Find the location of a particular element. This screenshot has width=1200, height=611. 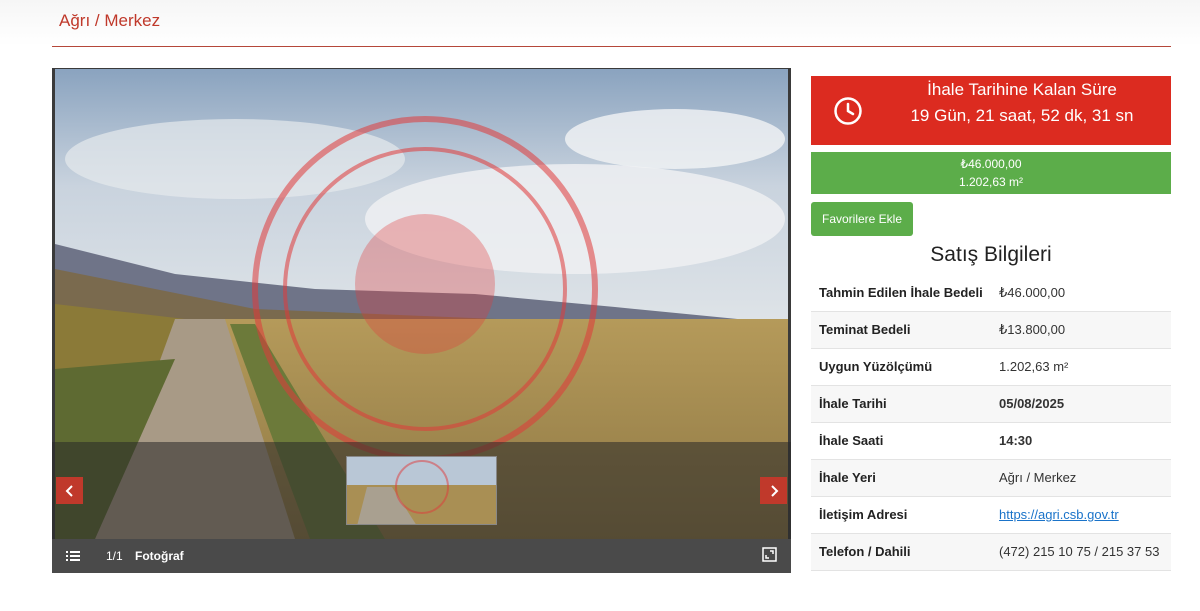

countdown-value: 19 Gün, 21 saat, 52 dk, 31 sn is located at coordinates (1022, 115).